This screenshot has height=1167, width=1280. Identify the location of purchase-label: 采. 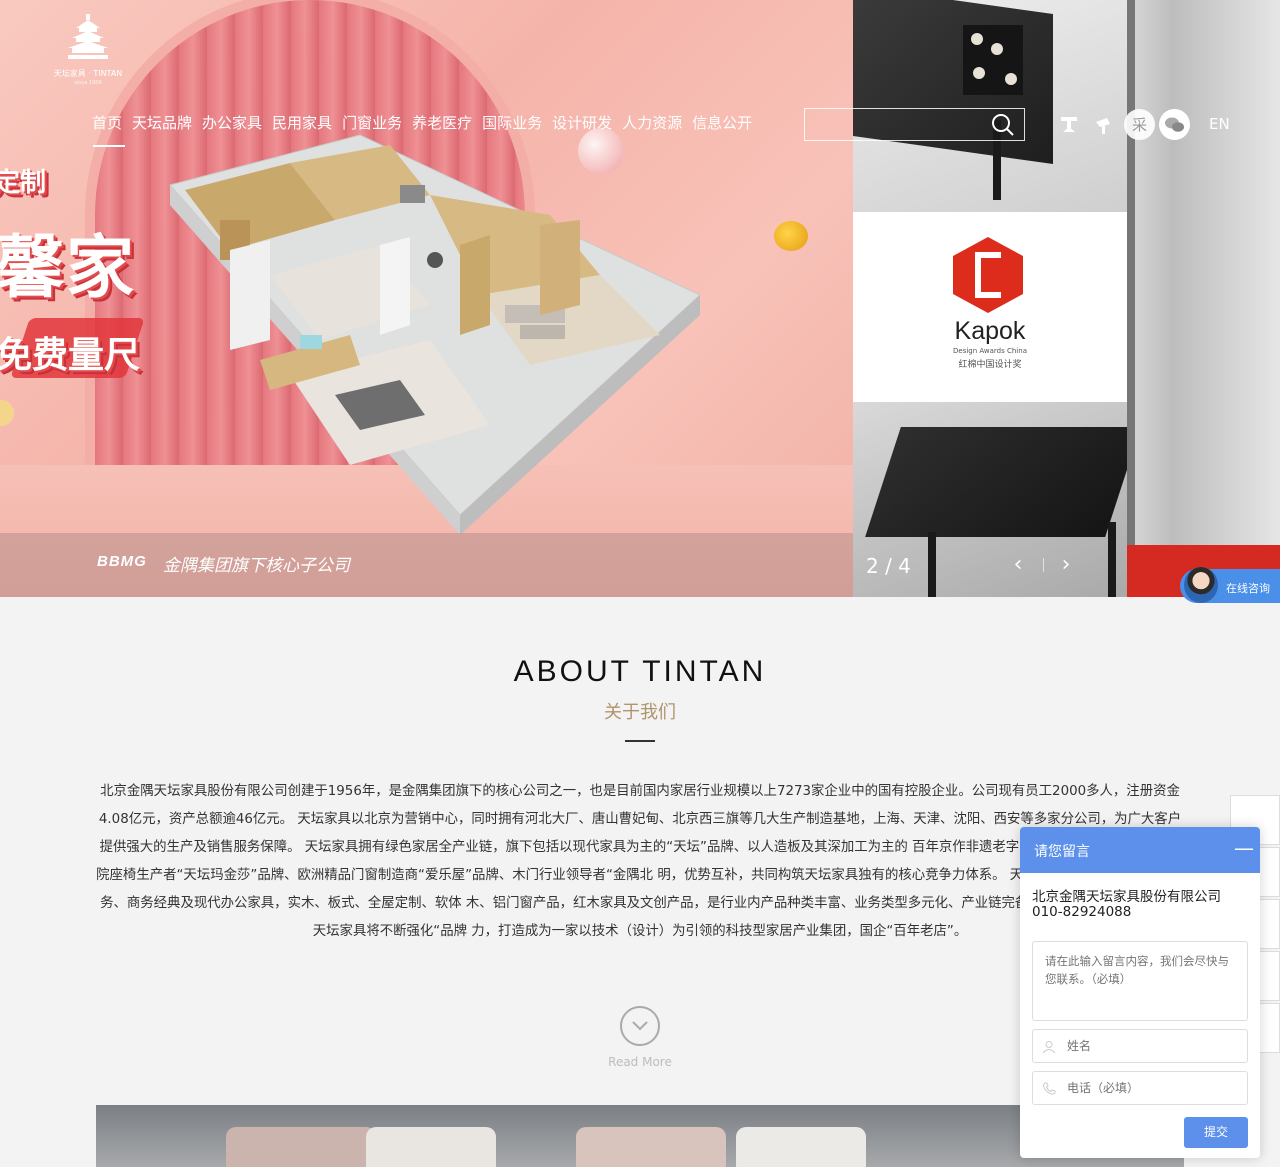
(1139, 125).